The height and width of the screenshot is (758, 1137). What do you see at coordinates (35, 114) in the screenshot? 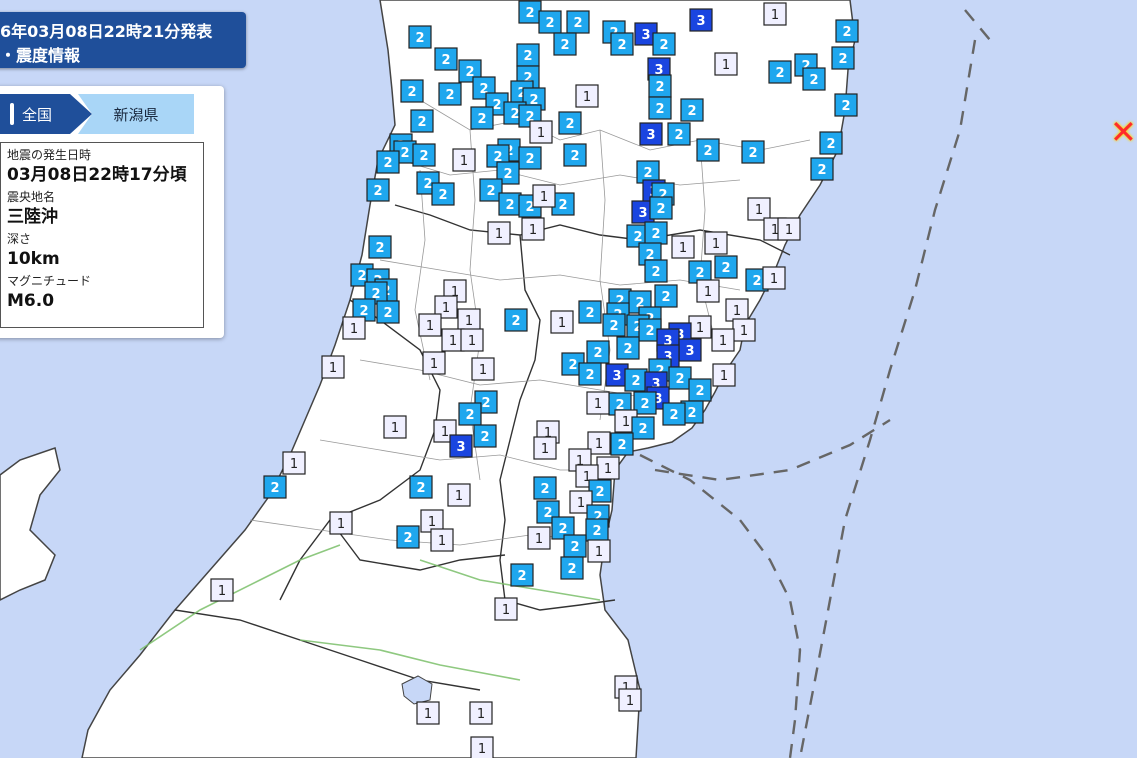
I see `tab-all: 全国` at bounding box center [35, 114].